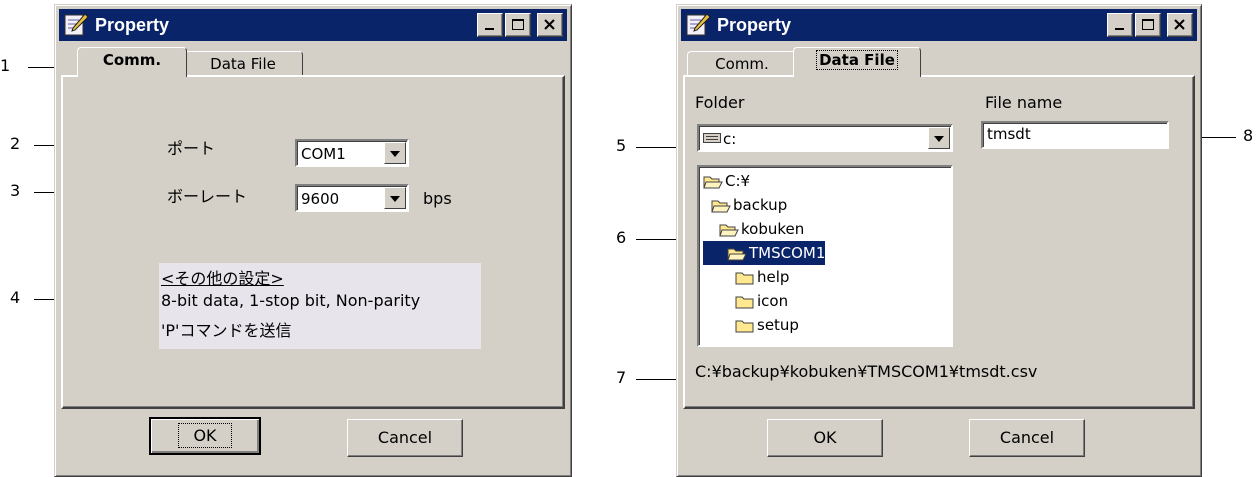  I want to click on folder-tree-item: icon, so click(745, 301).